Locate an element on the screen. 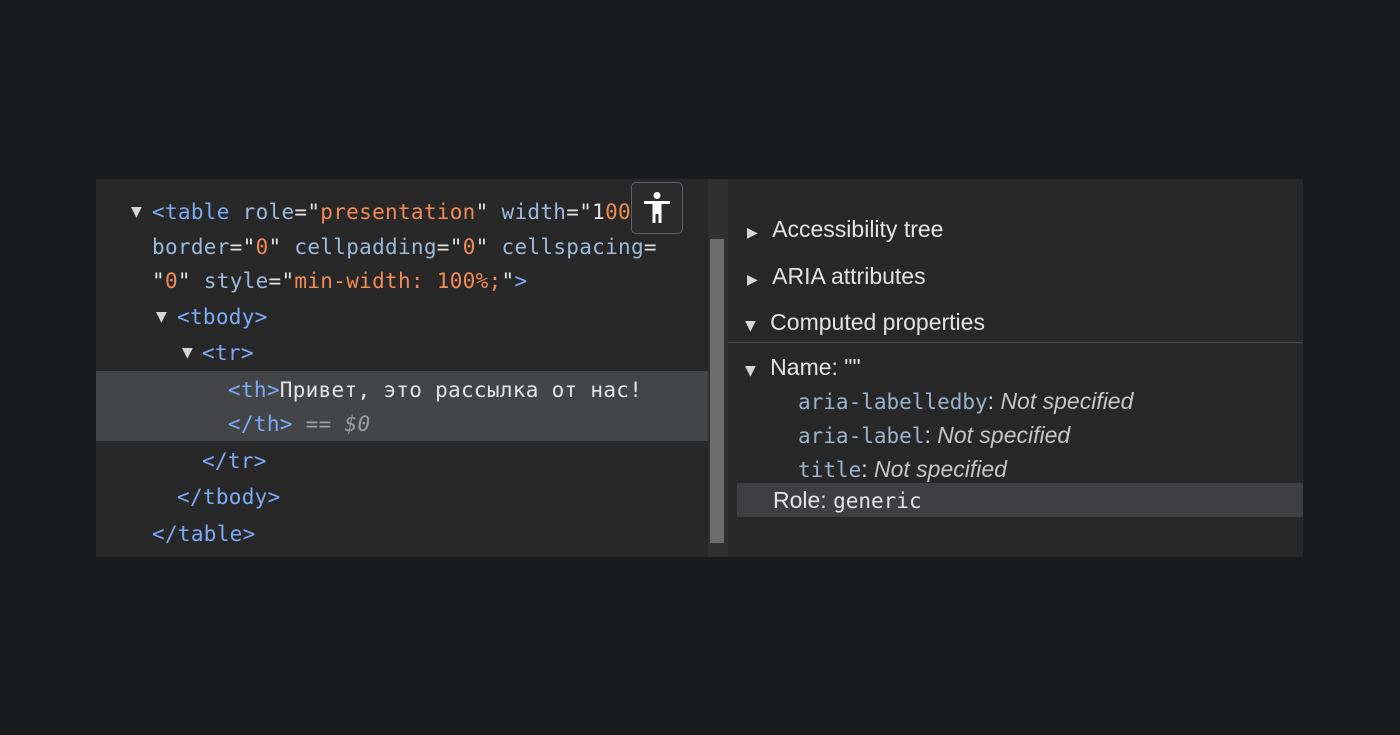 Image resolution: width=1400 pixels, height=735 pixels. th-text-content: Привет, это рассылка от нас! is located at coordinates (461, 390).